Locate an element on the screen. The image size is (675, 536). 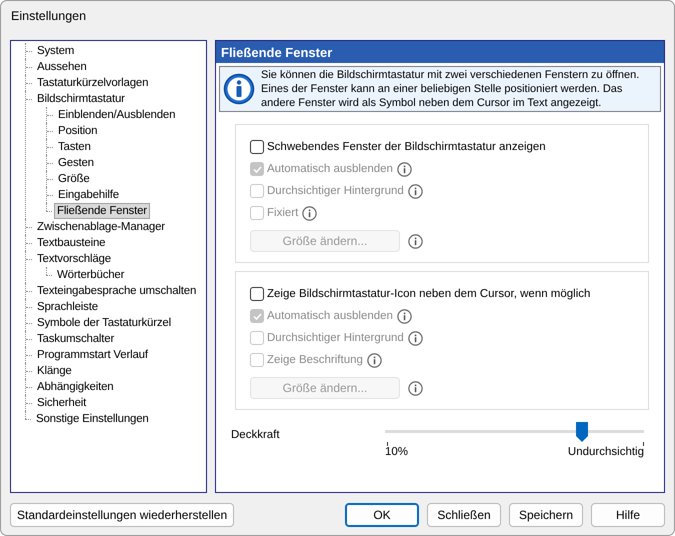
checkbox: Schwebendes Fenster der Bildschirmtastatur anzeigen is located at coordinates (398, 147).